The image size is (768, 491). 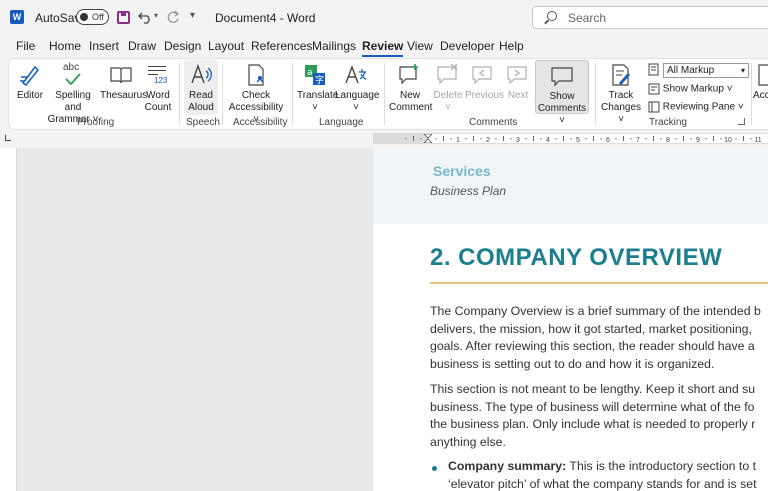 I want to click on language-button: Language ˅, so click(x=357, y=88).